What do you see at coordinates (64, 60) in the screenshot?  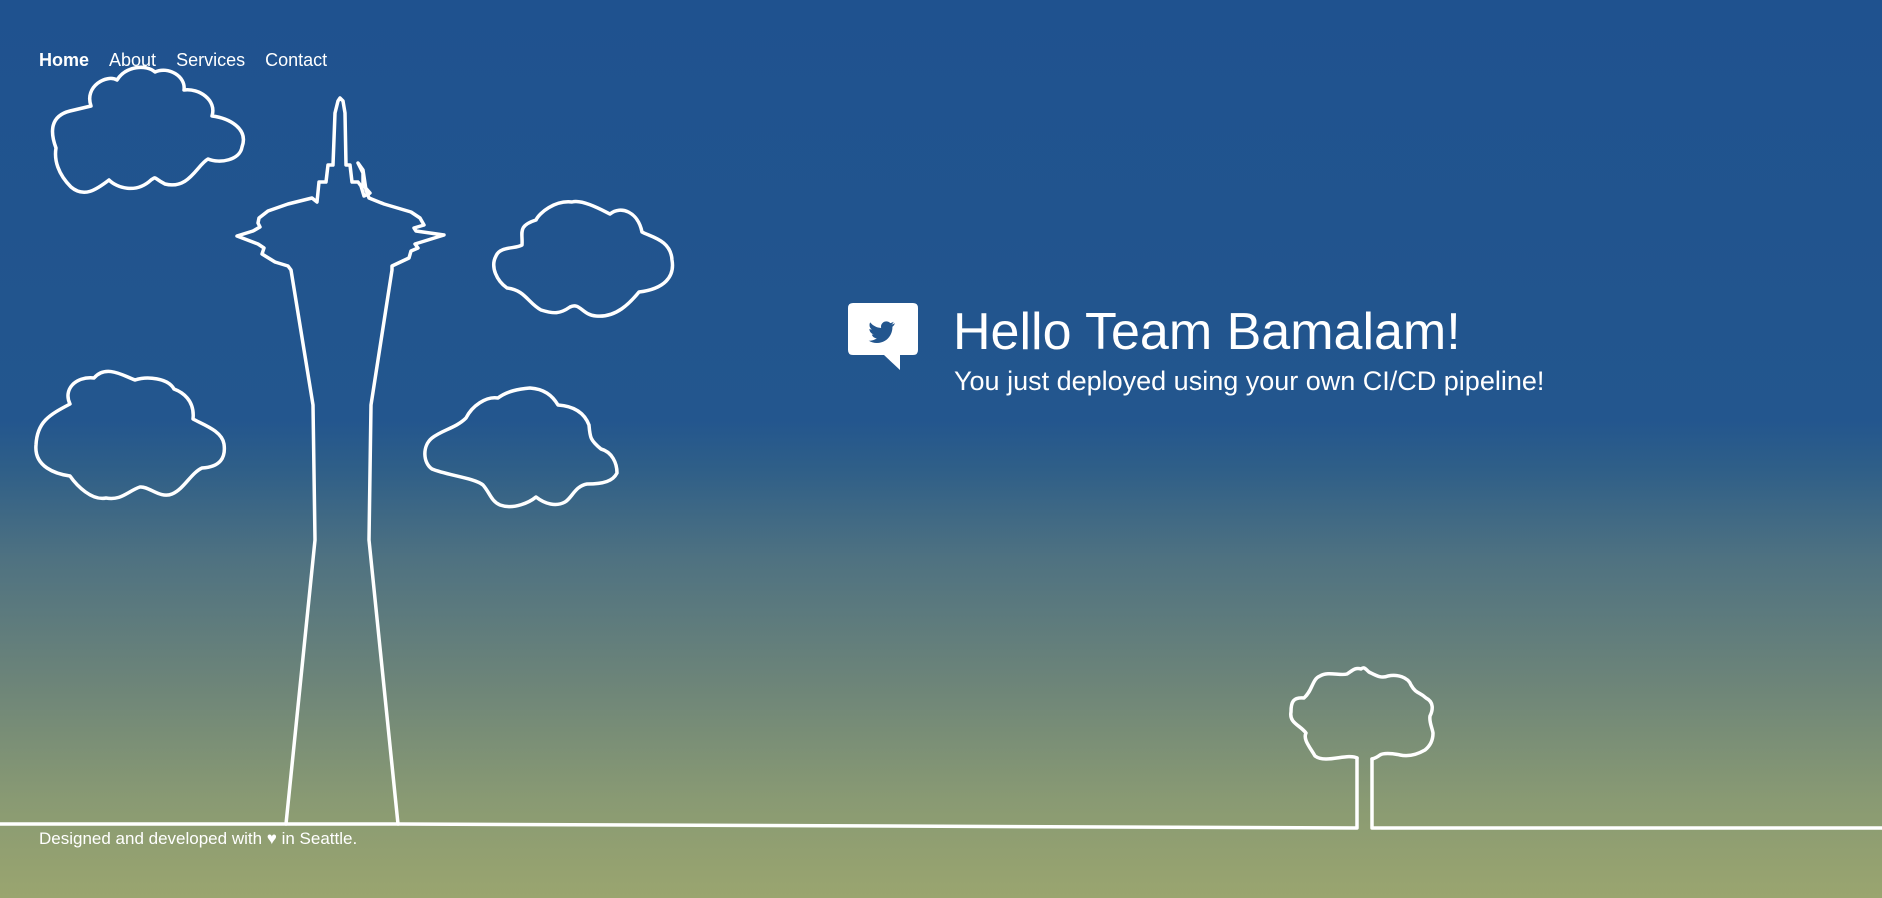 I see `nav-link-home: Home` at bounding box center [64, 60].